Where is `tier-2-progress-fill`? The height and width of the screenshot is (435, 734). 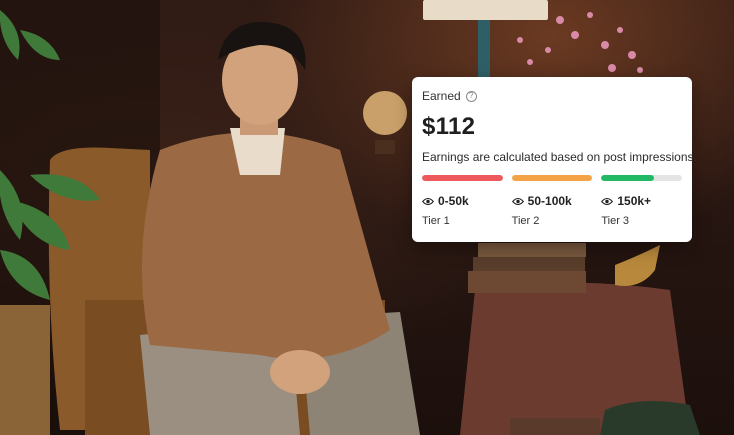
tier-2-progress-fill is located at coordinates (552, 178).